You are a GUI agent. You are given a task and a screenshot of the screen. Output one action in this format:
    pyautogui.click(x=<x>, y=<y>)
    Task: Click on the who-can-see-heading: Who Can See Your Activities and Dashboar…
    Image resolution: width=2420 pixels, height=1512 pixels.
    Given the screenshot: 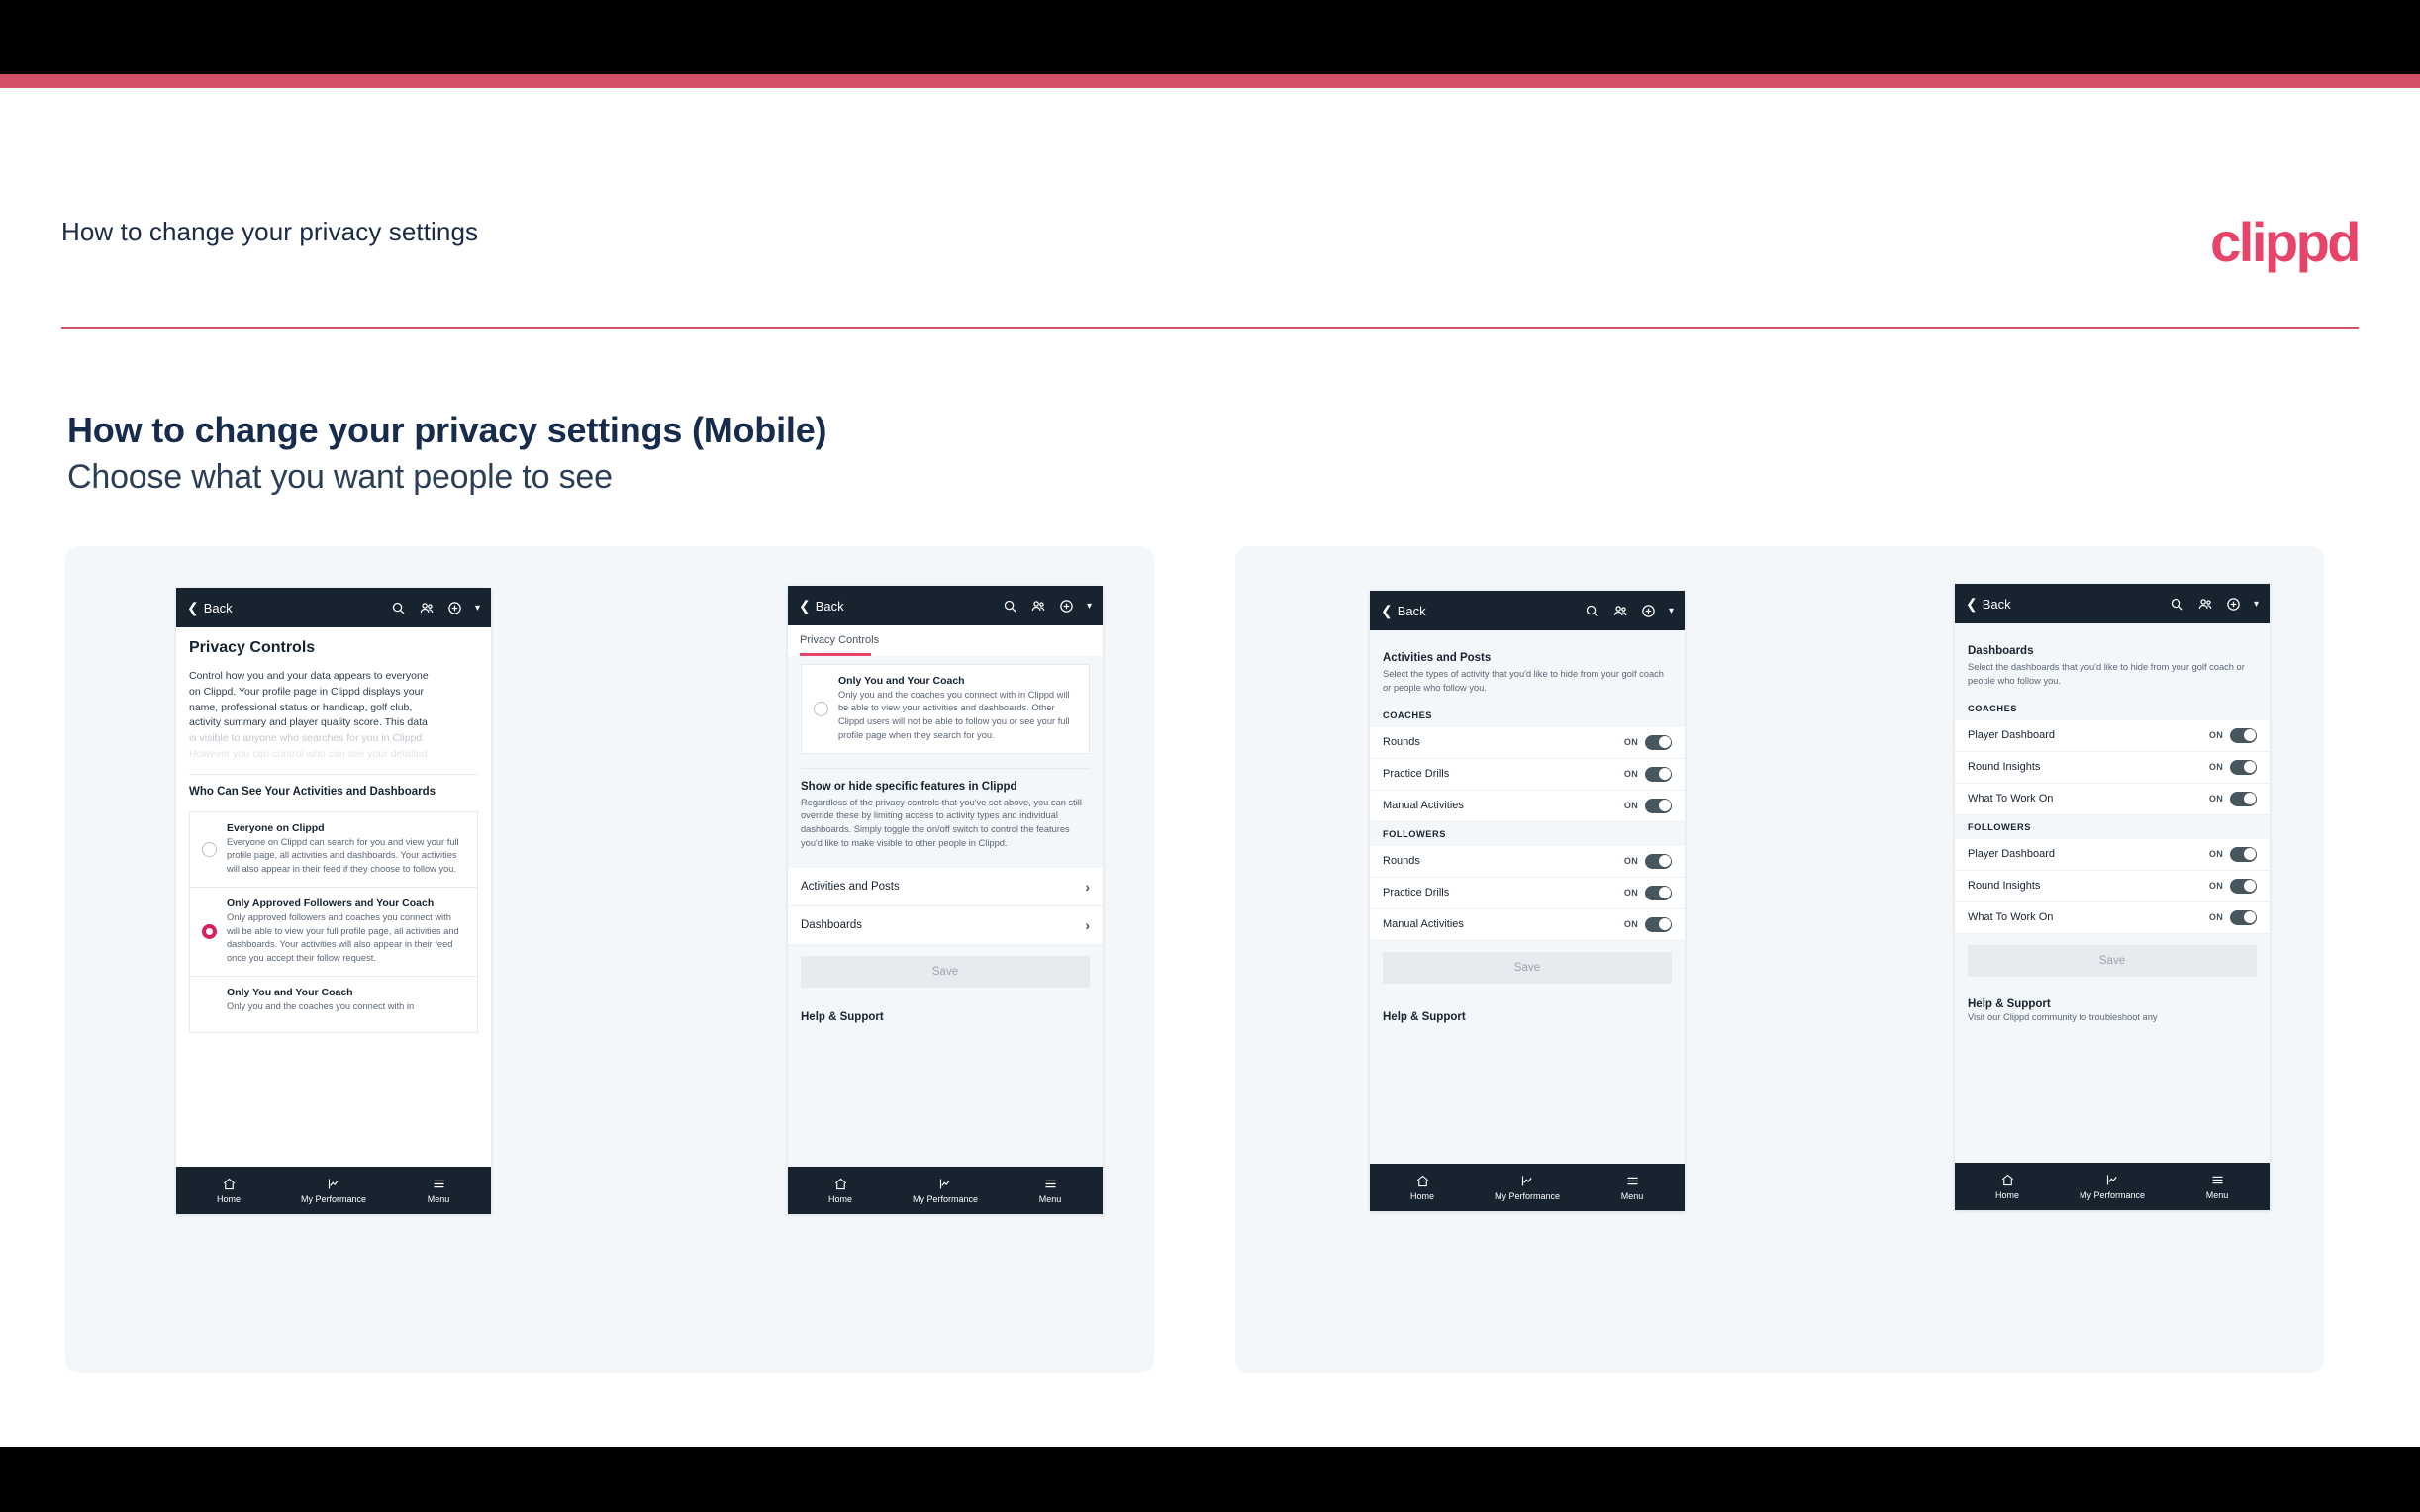 What is the action you would take?
    pyautogui.click(x=312, y=792)
    